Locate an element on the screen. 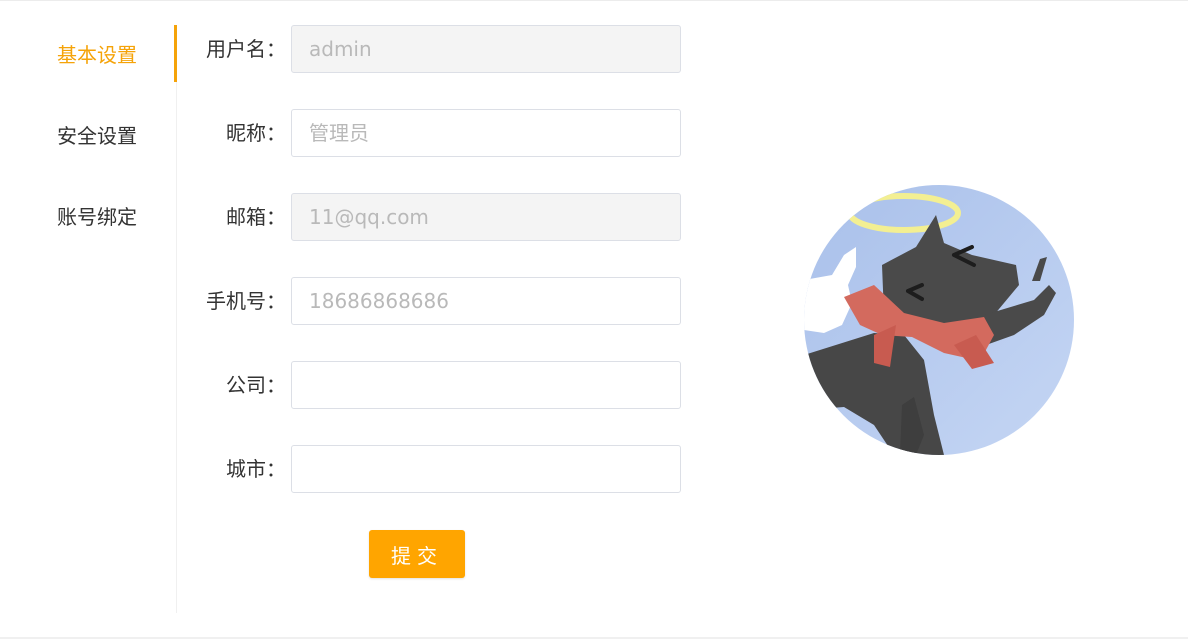 Image resolution: width=1188 pixels, height=639 pixels. menu-item-label: 基本设置 is located at coordinates (97, 55).